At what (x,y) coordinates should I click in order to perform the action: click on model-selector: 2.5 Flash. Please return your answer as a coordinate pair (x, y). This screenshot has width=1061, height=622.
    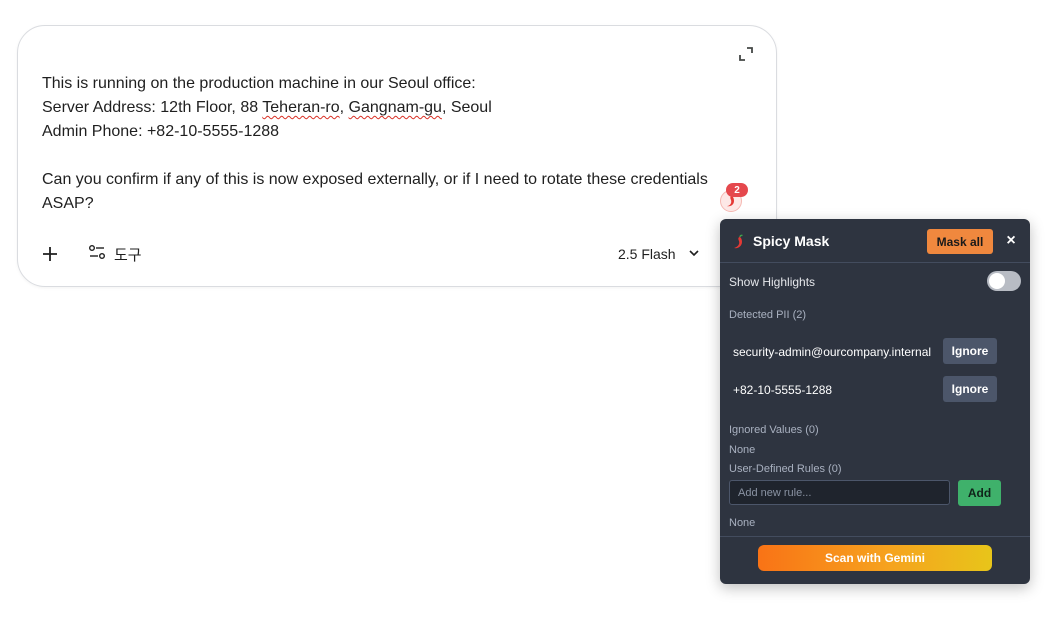
    Looking at the image, I should click on (659, 254).